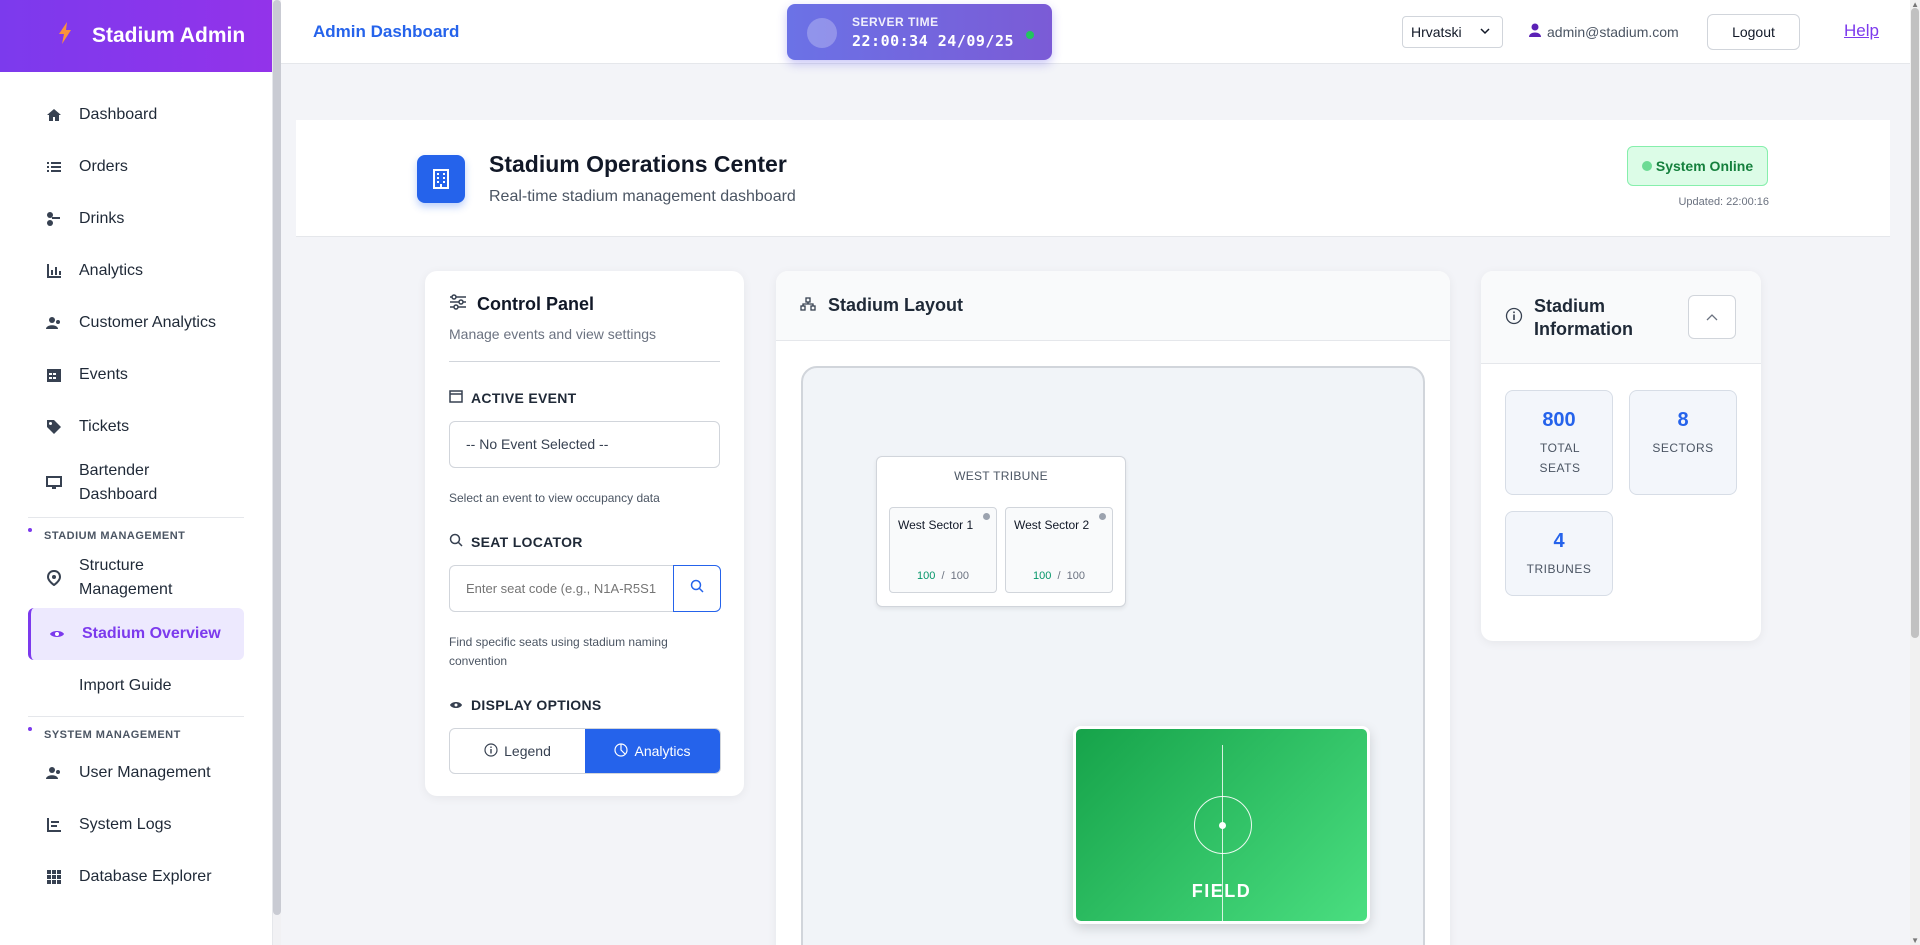 The height and width of the screenshot is (945, 1920). I want to click on server-time-label: SERVER TIME, so click(895, 22).